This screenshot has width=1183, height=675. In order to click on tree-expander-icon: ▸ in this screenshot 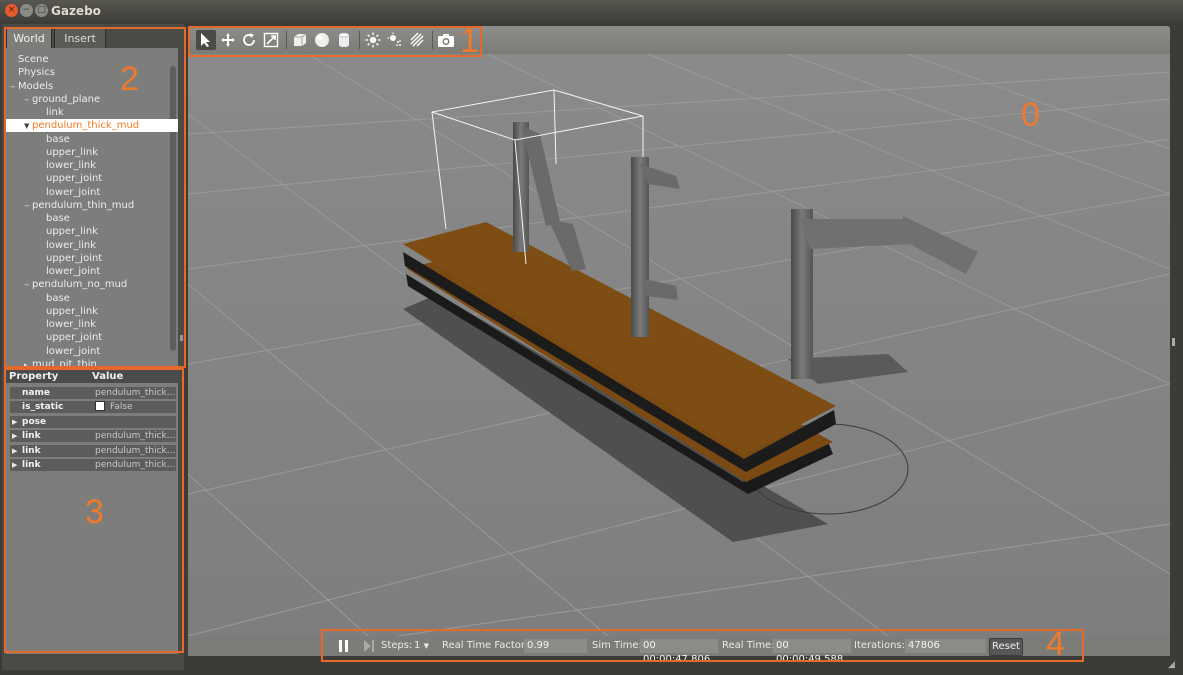, I will do `click(28, 363)`.